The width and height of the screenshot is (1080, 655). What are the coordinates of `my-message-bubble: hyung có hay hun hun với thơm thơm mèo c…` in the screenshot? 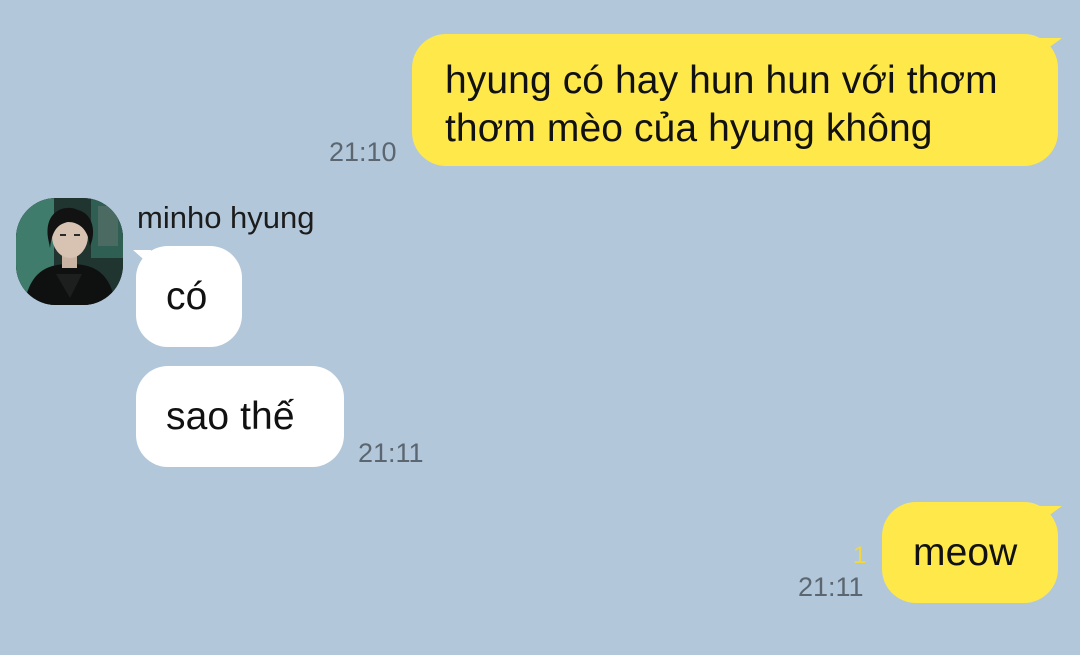 It's located at (735, 100).